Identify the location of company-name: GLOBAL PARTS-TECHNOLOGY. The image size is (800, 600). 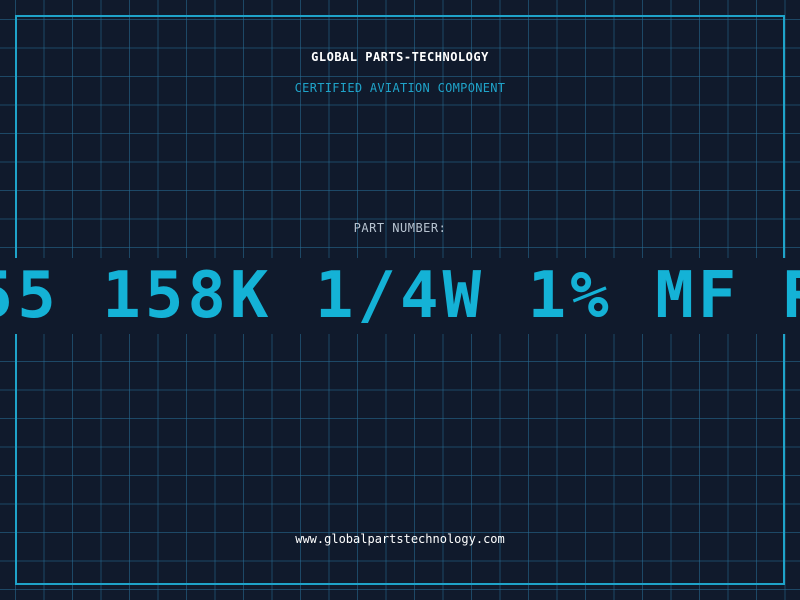
(400, 57).